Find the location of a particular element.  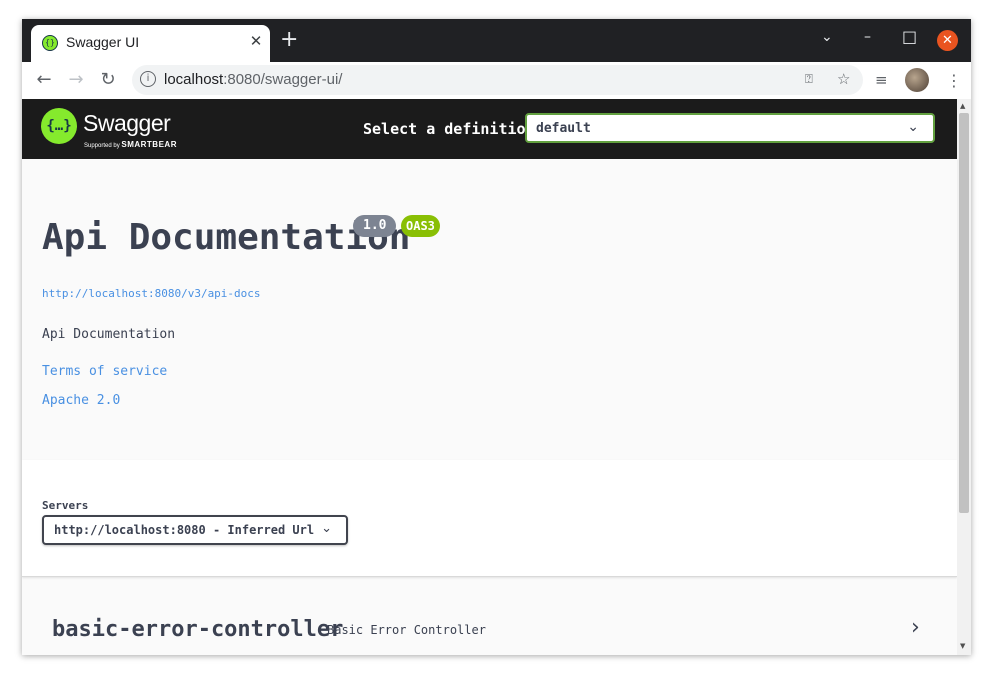

scroll-up-icon: ▲ is located at coordinates (962, 106).